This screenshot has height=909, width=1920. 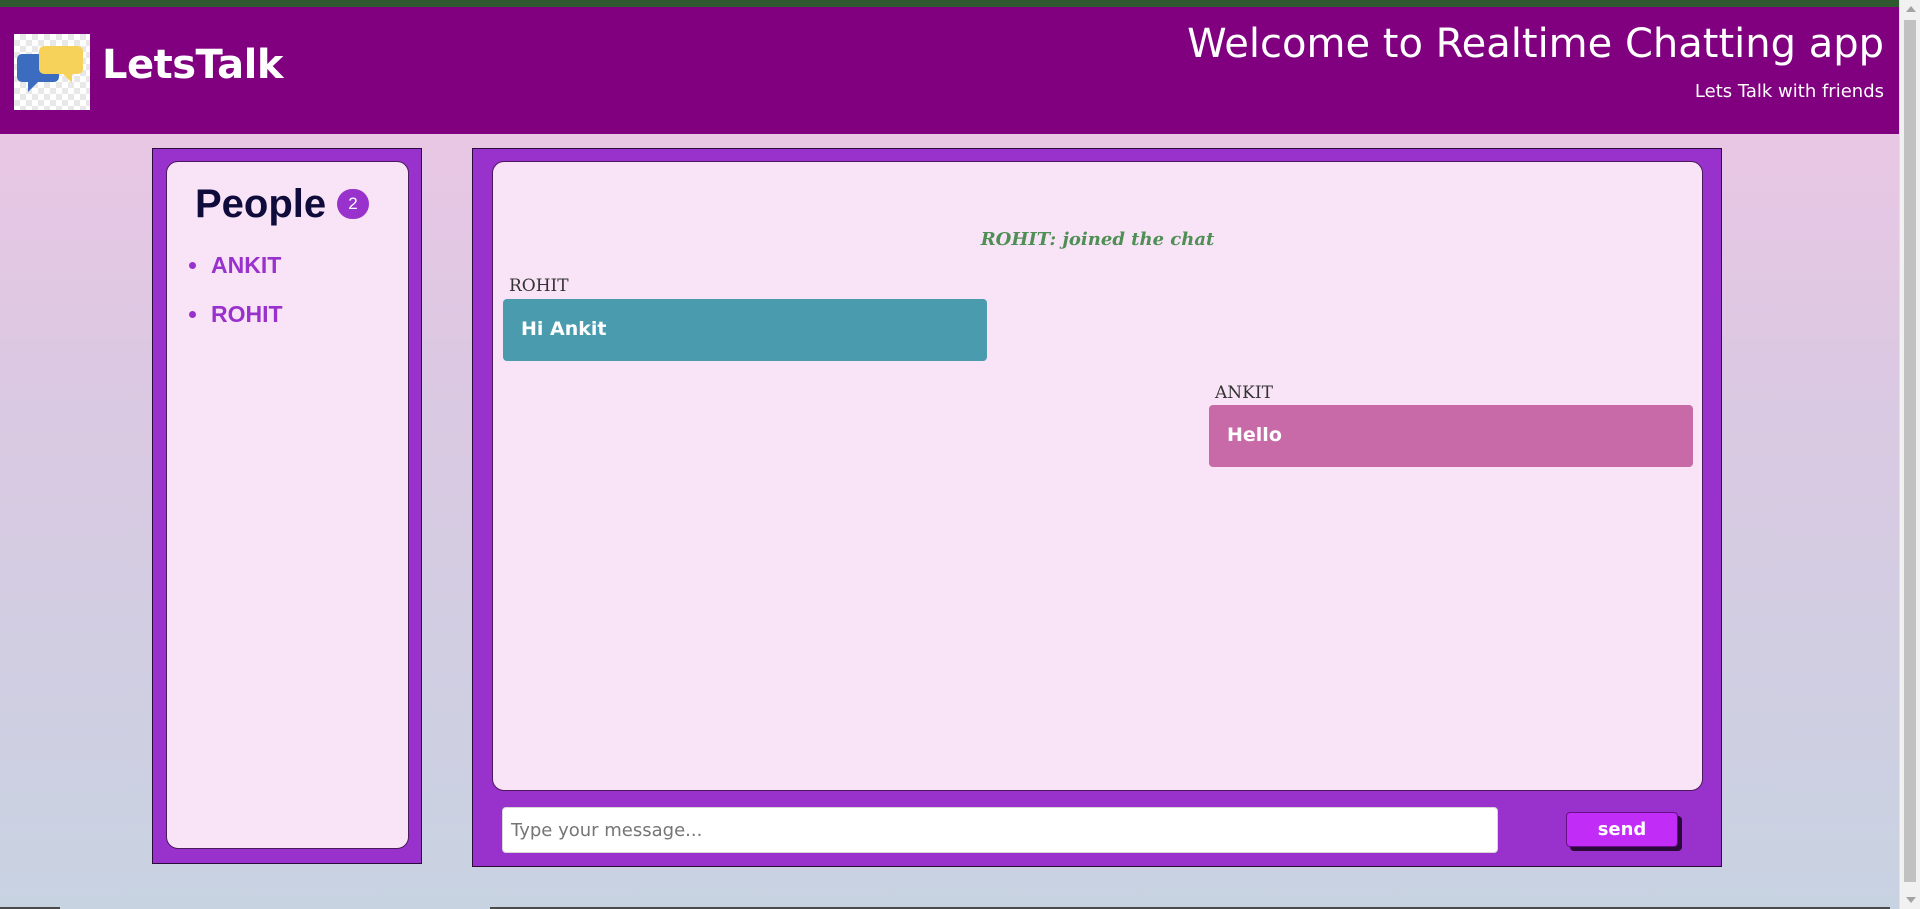 What do you see at coordinates (1911, 900) in the screenshot?
I see `scroll-down-icon` at bounding box center [1911, 900].